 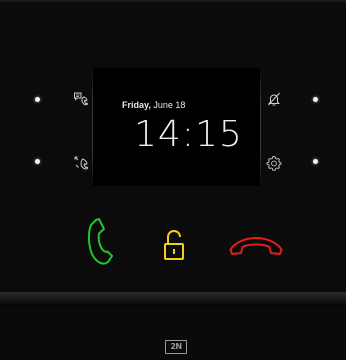 What do you see at coordinates (136, 105) in the screenshot?
I see `day-label: Friday,` at bounding box center [136, 105].